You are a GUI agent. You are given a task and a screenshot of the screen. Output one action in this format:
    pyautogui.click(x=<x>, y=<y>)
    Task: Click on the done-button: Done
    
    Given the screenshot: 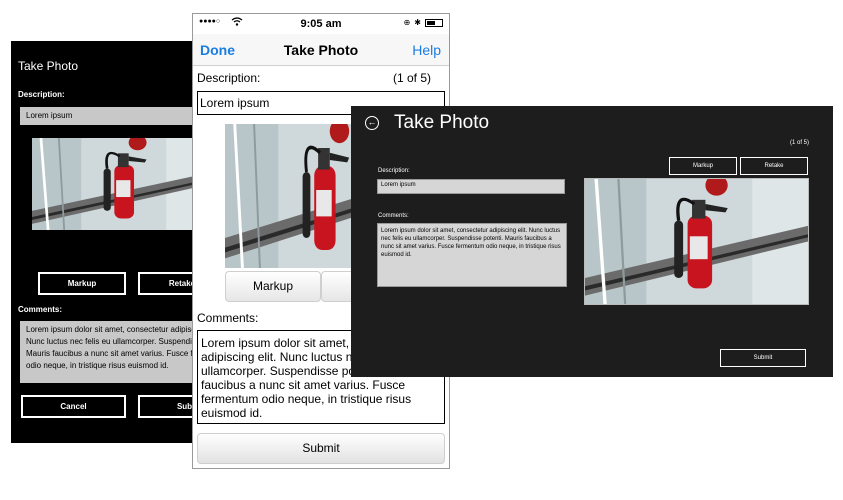 What is the action you would take?
    pyautogui.click(x=217, y=50)
    